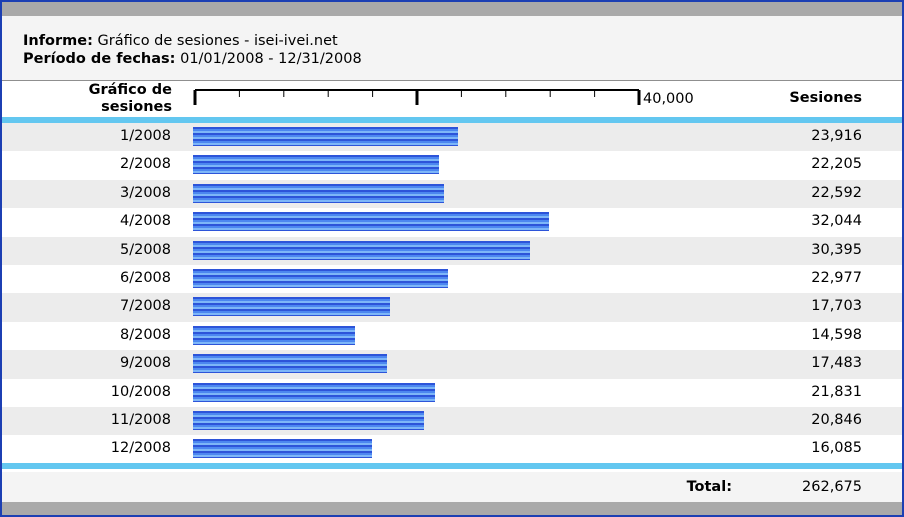 The width and height of the screenshot is (904, 517). What do you see at coordinates (452, 487) in the screenshot?
I see `totals-row: Total: 262,675` at bounding box center [452, 487].